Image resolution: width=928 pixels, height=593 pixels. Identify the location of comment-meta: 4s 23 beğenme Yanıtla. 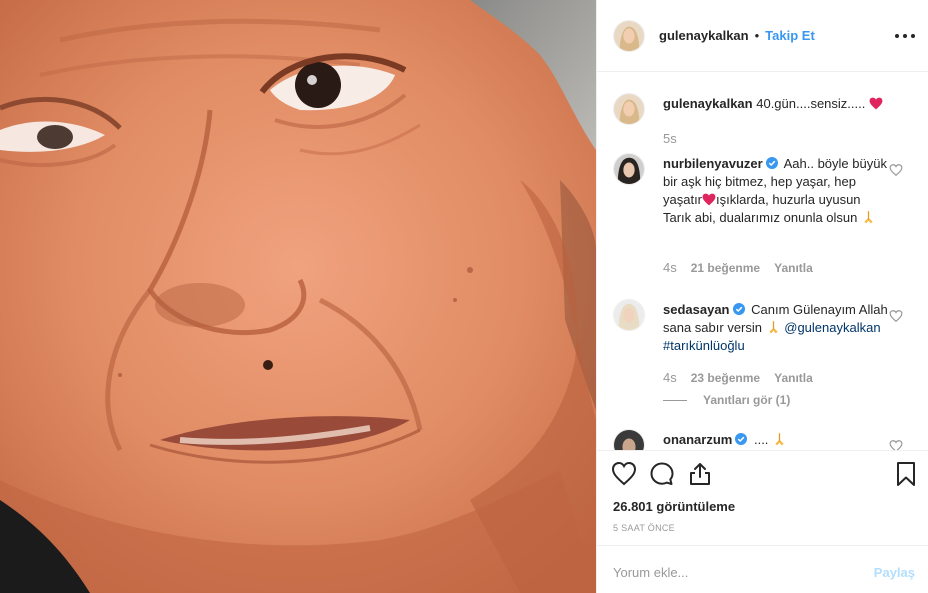
(738, 377).